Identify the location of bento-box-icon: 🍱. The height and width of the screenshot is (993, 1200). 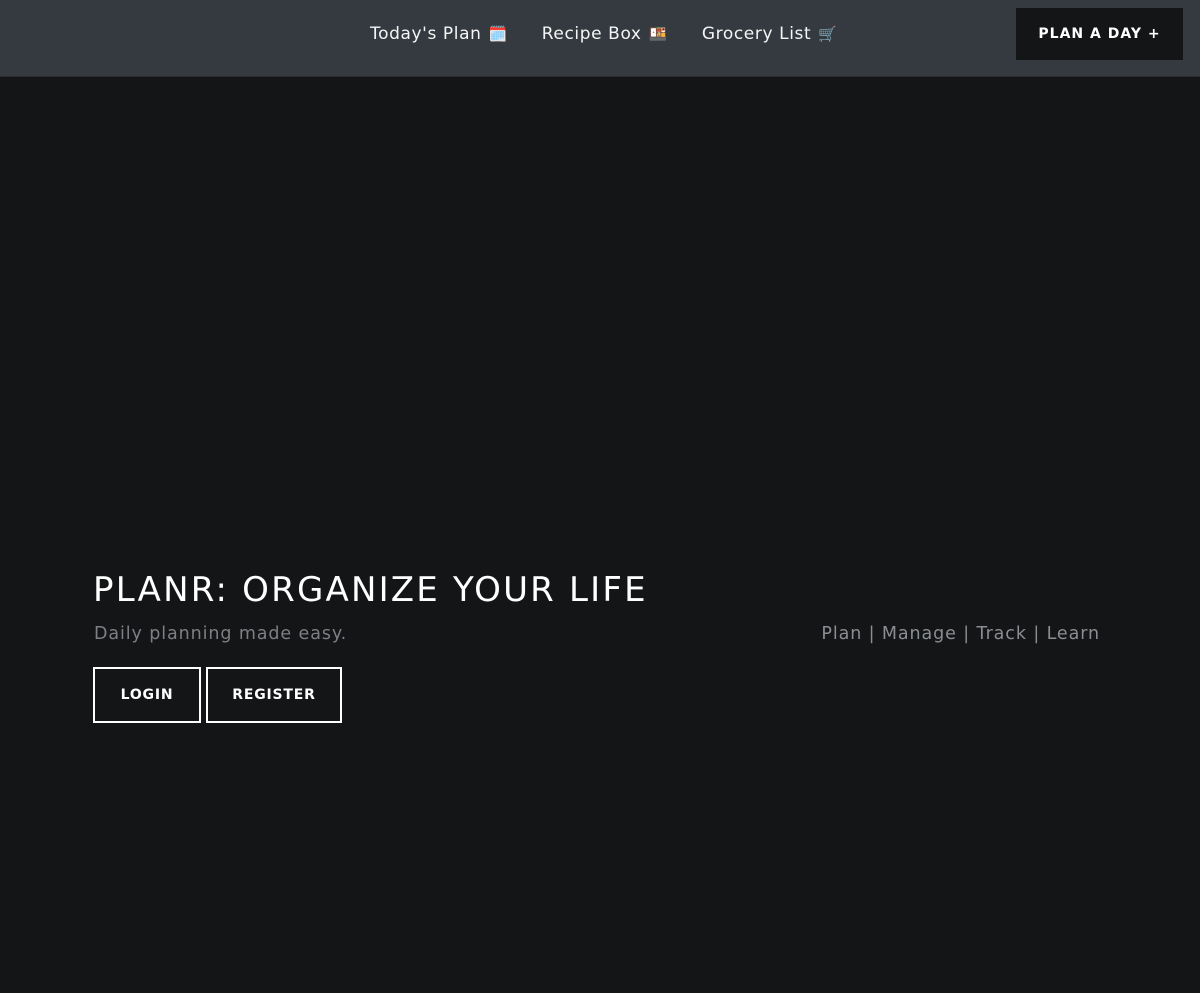
(658, 33).